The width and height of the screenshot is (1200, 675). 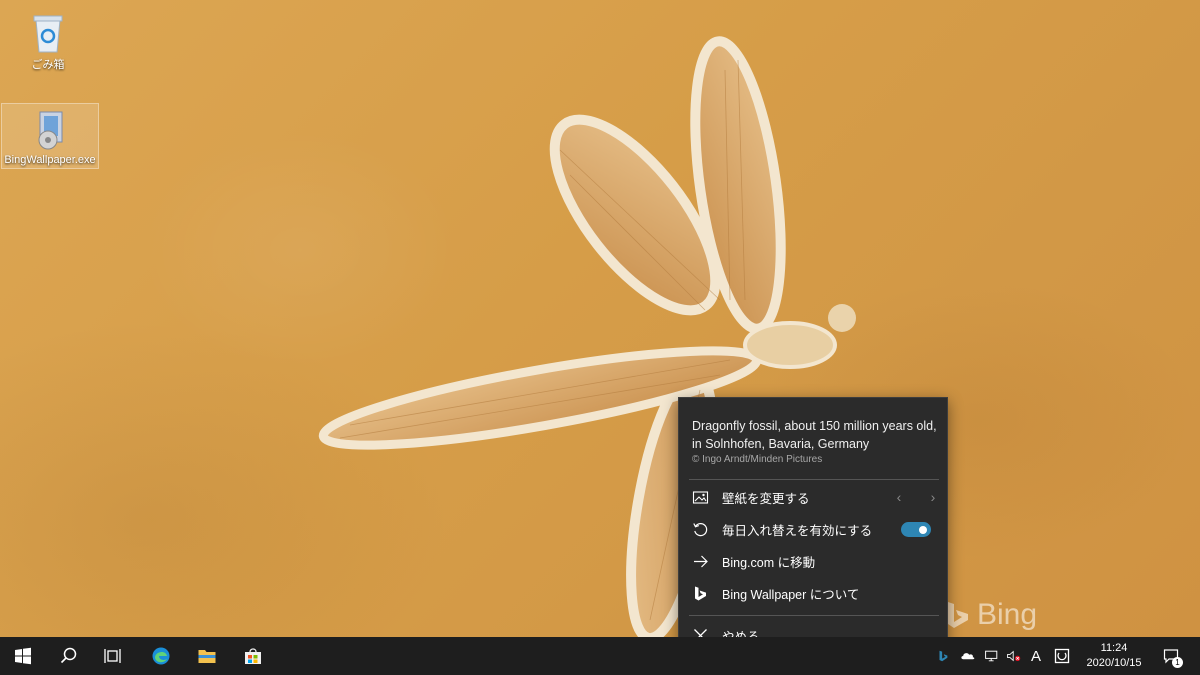 I want to click on volume-muted-icon, so click(x=1014, y=656).